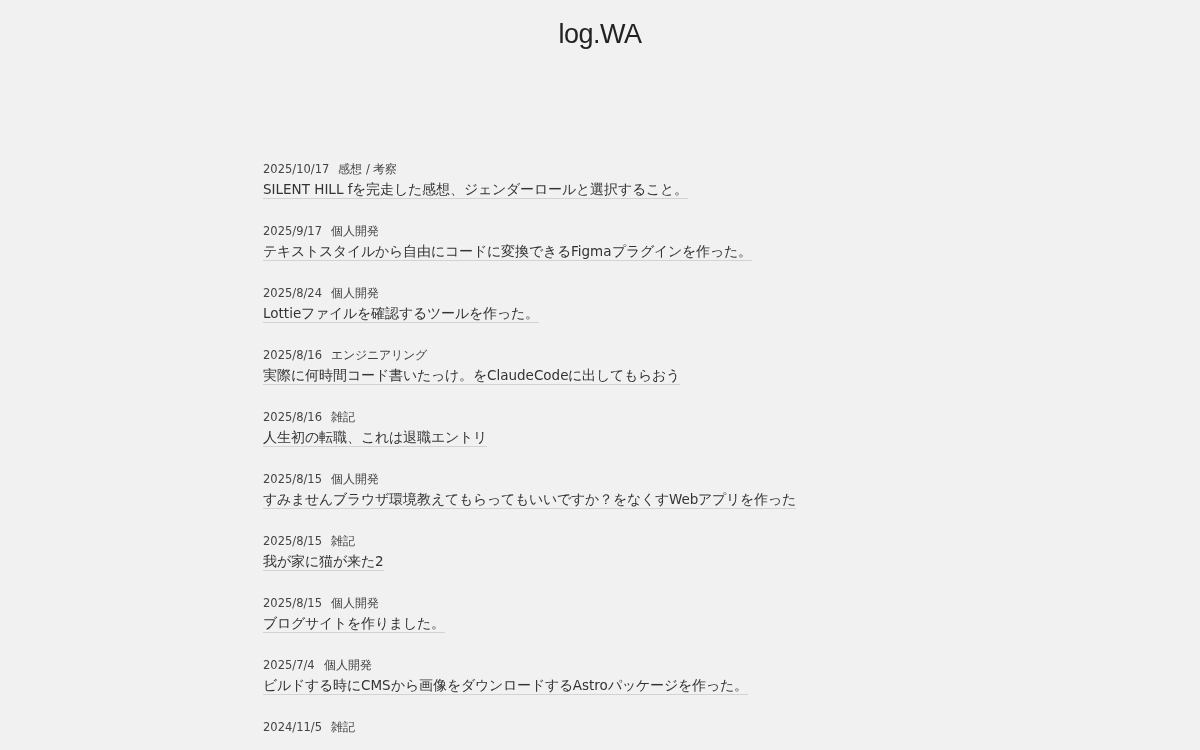 This screenshot has width=1200, height=750. What do you see at coordinates (292, 727) in the screenshot?
I see `post-date: 2024/11/5` at bounding box center [292, 727].